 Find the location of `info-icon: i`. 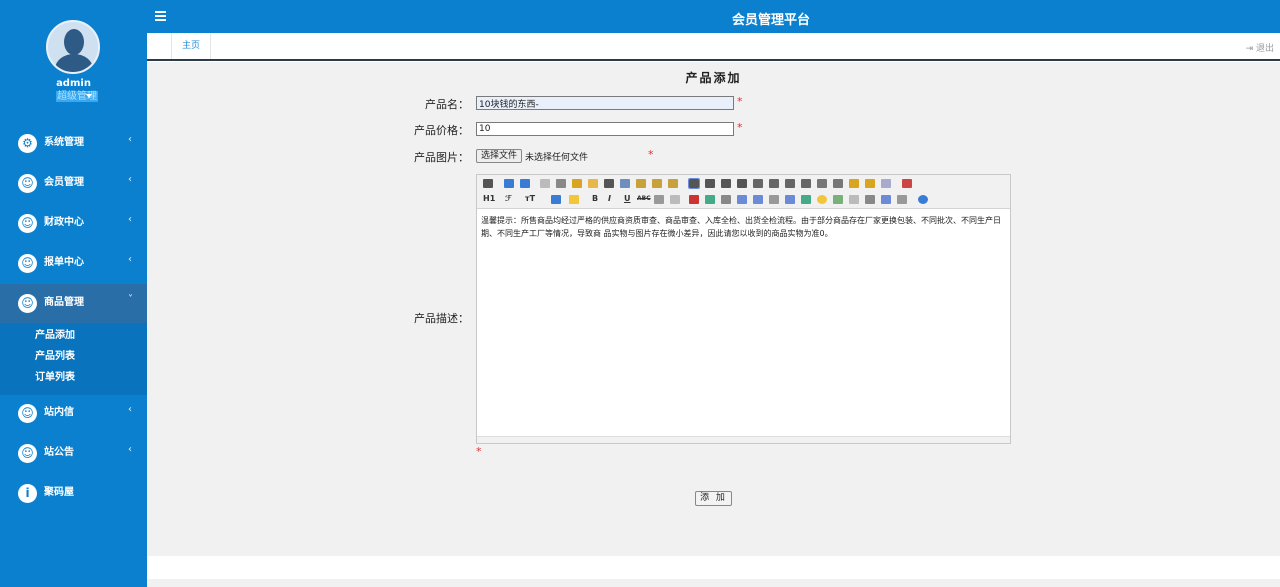

info-icon: i is located at coordinates (27, 493).